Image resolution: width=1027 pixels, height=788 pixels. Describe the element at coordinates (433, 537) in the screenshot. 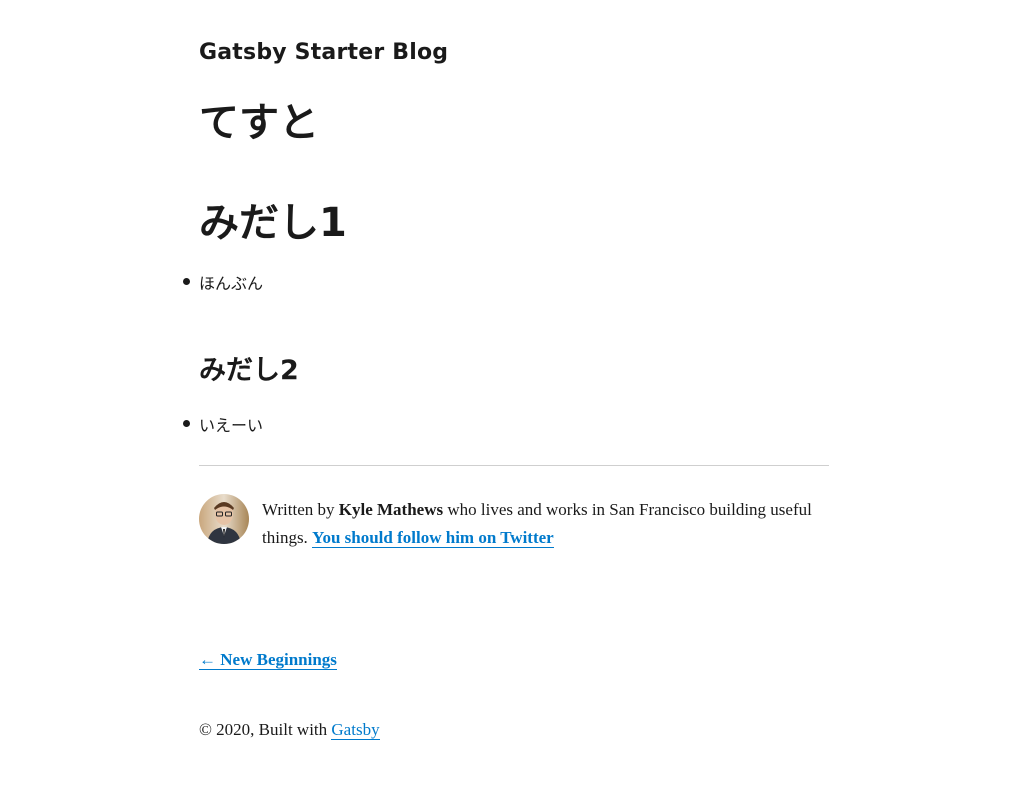

I see `twitter-link: You should follow him on Twitter` at that location.